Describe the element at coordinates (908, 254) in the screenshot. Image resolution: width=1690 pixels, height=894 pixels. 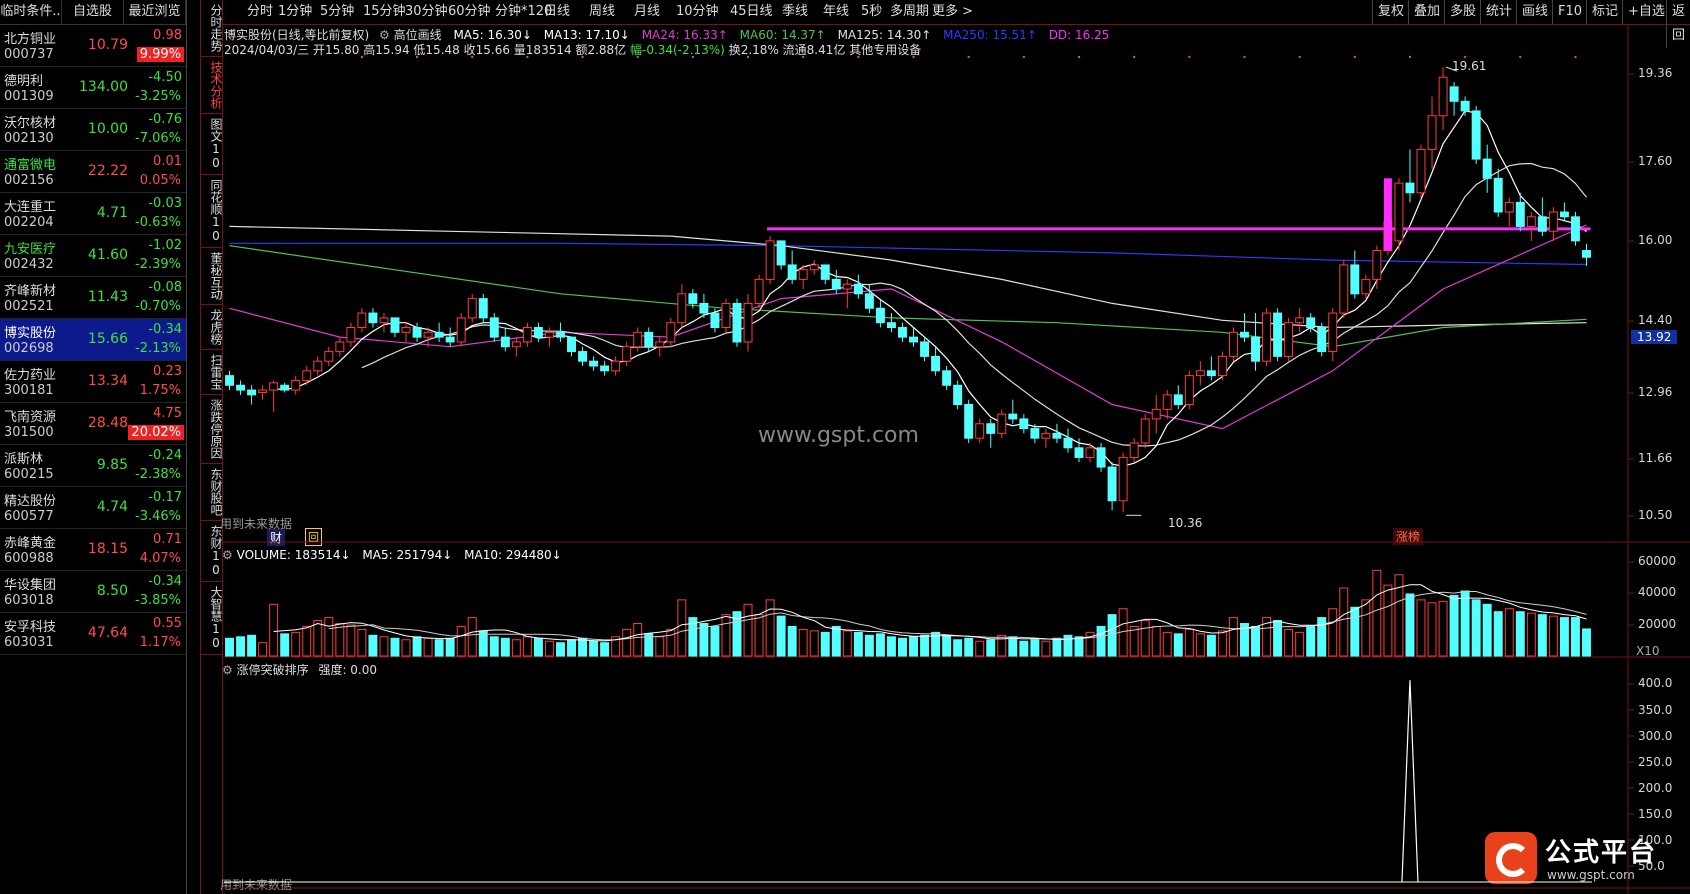
I see `ma250-line` at that location.